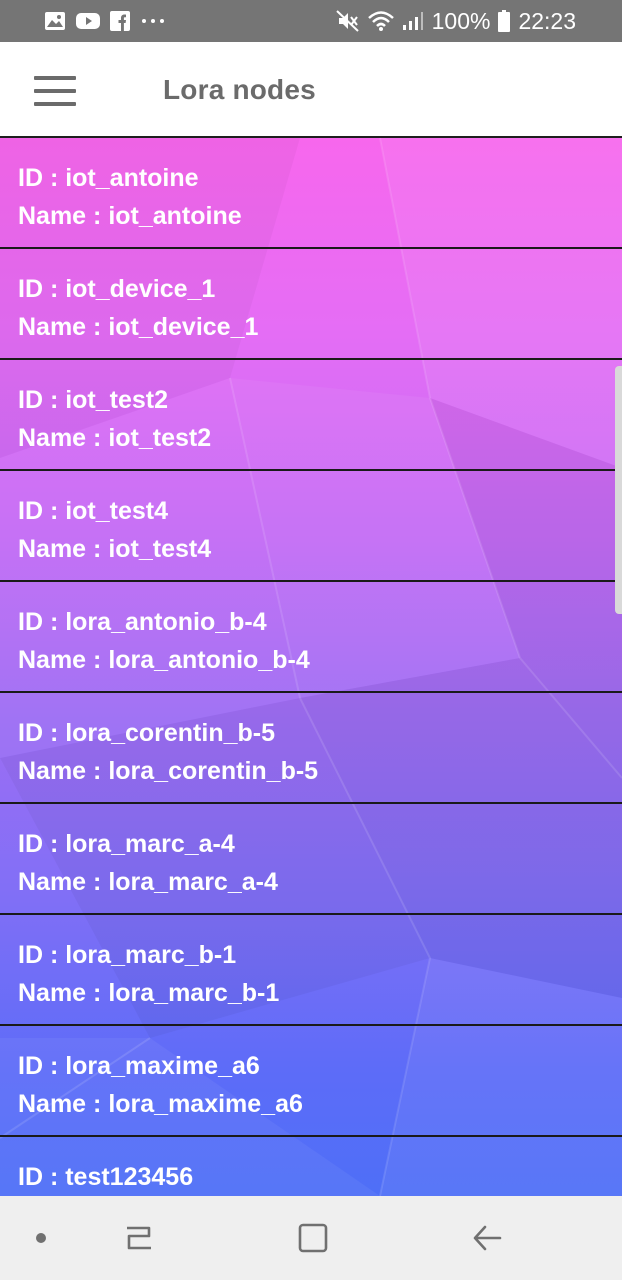 The image size is (622, 1280). I want to click on node-name: iot_test4, so click(160, 548).